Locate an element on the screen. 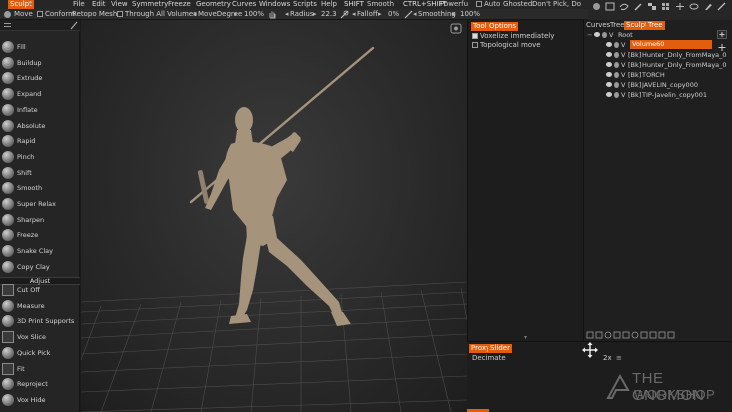  tree-item: V [Bk] TIP-Javelin_copy001 is located at coordinates (658, 95).